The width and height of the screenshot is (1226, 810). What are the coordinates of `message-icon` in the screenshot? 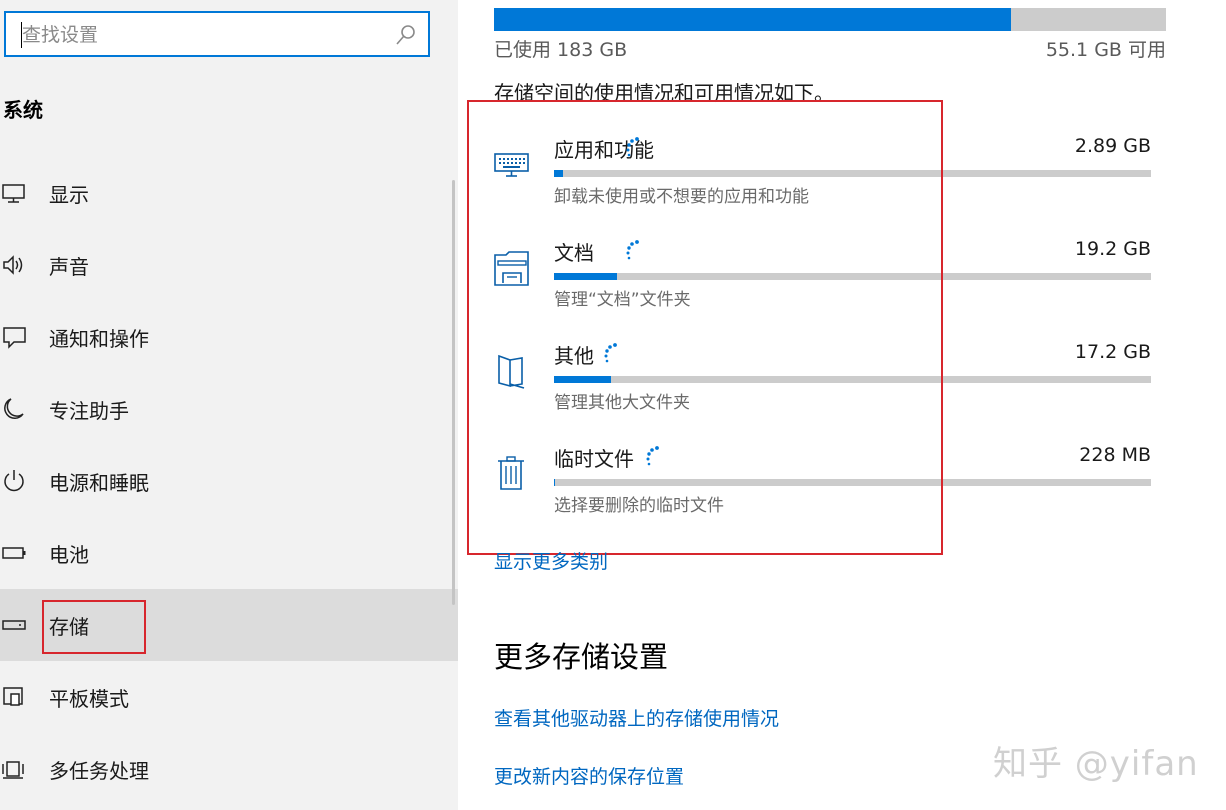 It's located at (14, 338).